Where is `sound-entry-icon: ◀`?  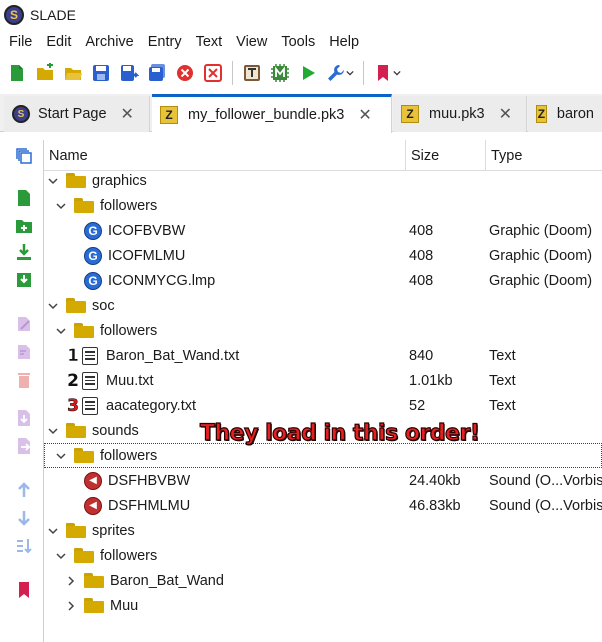
sound-entry-icon: ◀ is located at coordinates (93, 480).